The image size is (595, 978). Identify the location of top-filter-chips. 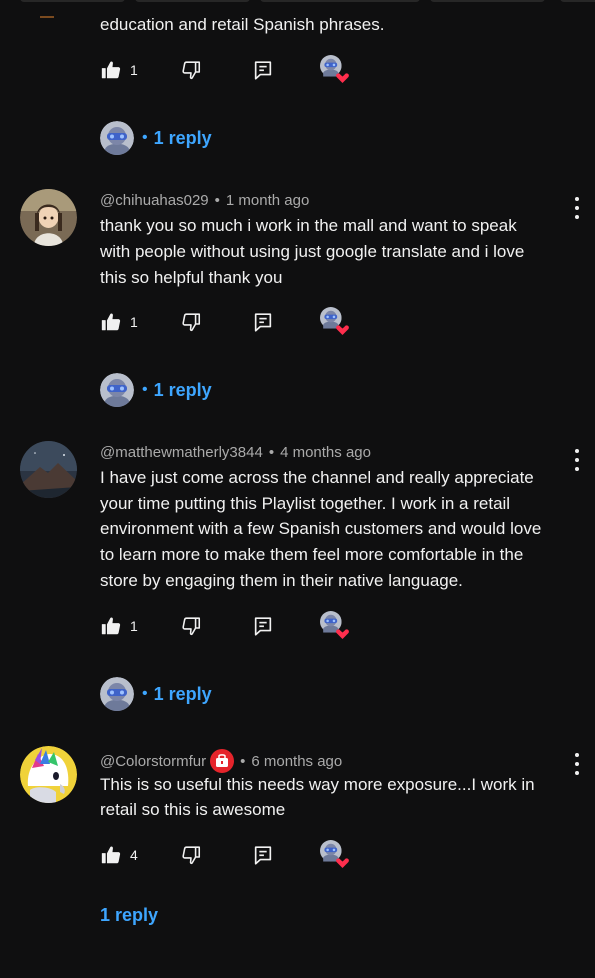
(297, 2).